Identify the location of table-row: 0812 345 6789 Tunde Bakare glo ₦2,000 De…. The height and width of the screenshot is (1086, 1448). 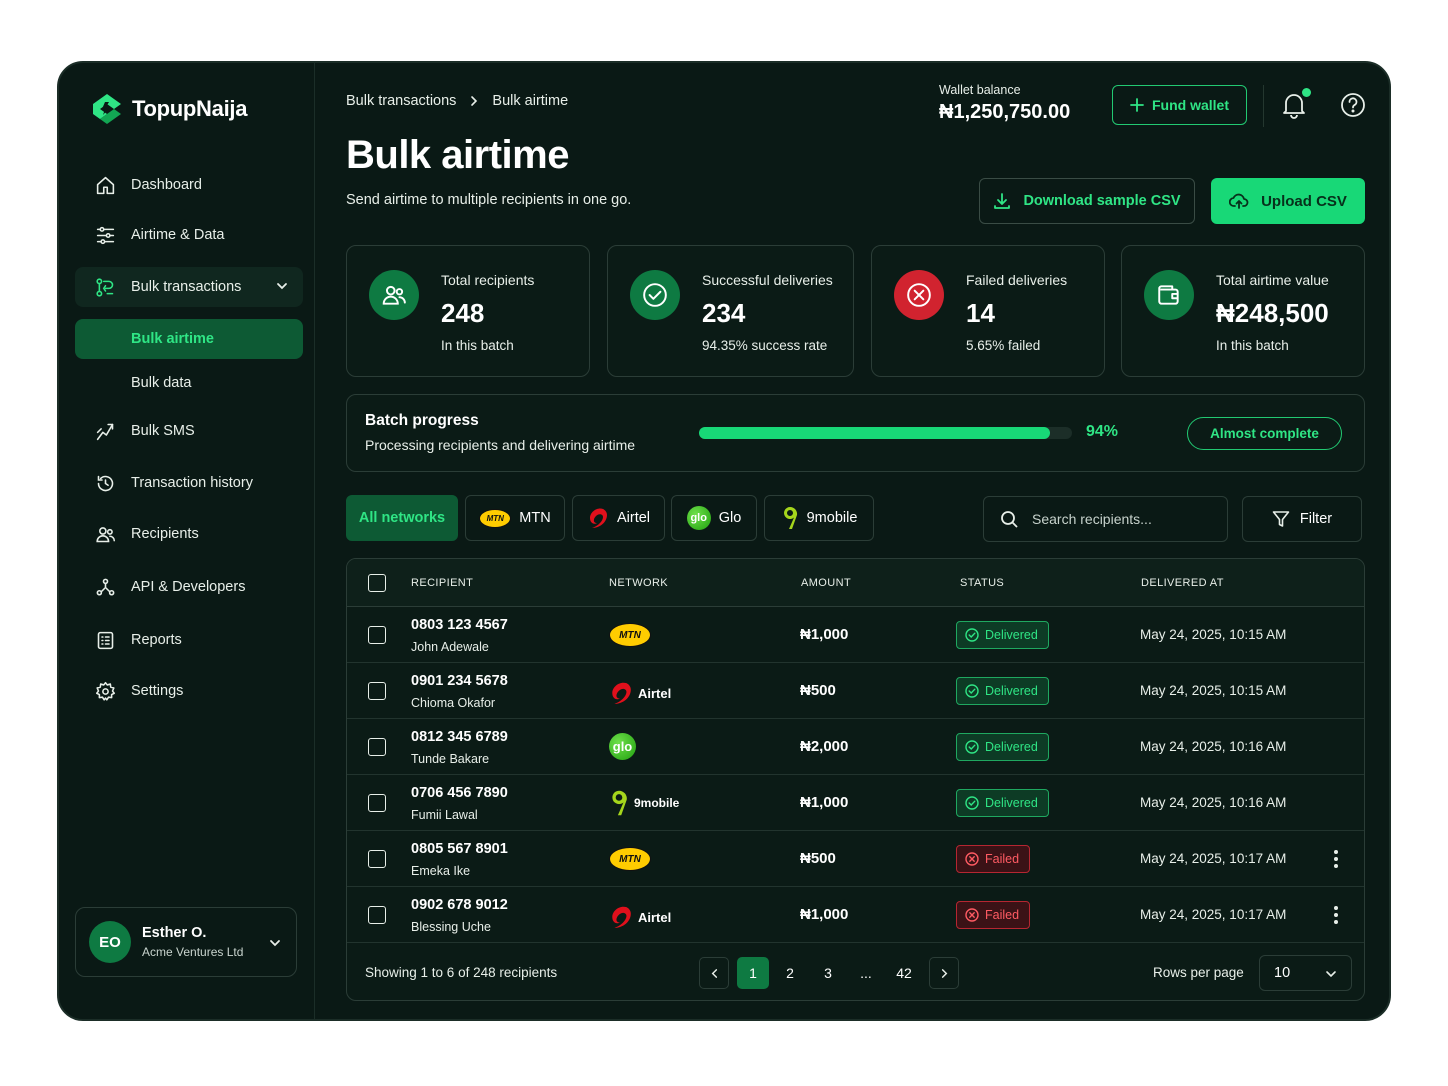
(855, 747).